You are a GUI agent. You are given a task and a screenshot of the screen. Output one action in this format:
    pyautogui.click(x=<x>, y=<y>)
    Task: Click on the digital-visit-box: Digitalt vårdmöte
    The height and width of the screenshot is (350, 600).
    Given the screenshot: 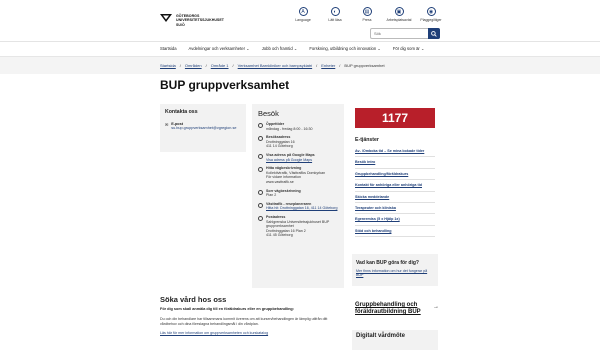 What is the action you would take?
    pyautogui.click(x=395, y=340)
    